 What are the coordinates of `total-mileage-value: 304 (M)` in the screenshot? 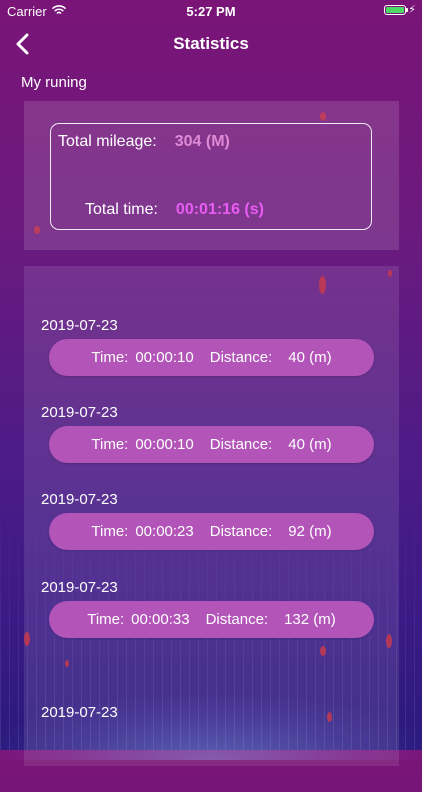 It's located at (202, 141).